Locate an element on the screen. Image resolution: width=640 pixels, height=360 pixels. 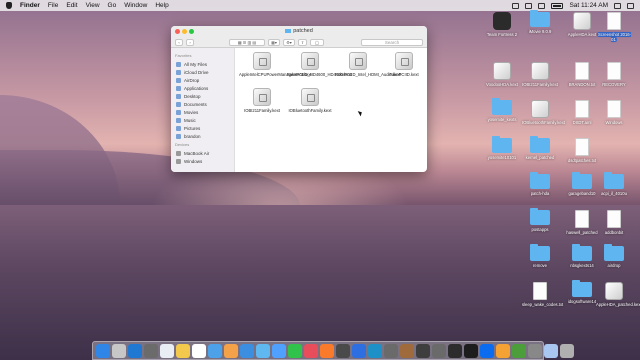
desktop-icon-item: garageband10 is located at coordinates (582, 184).